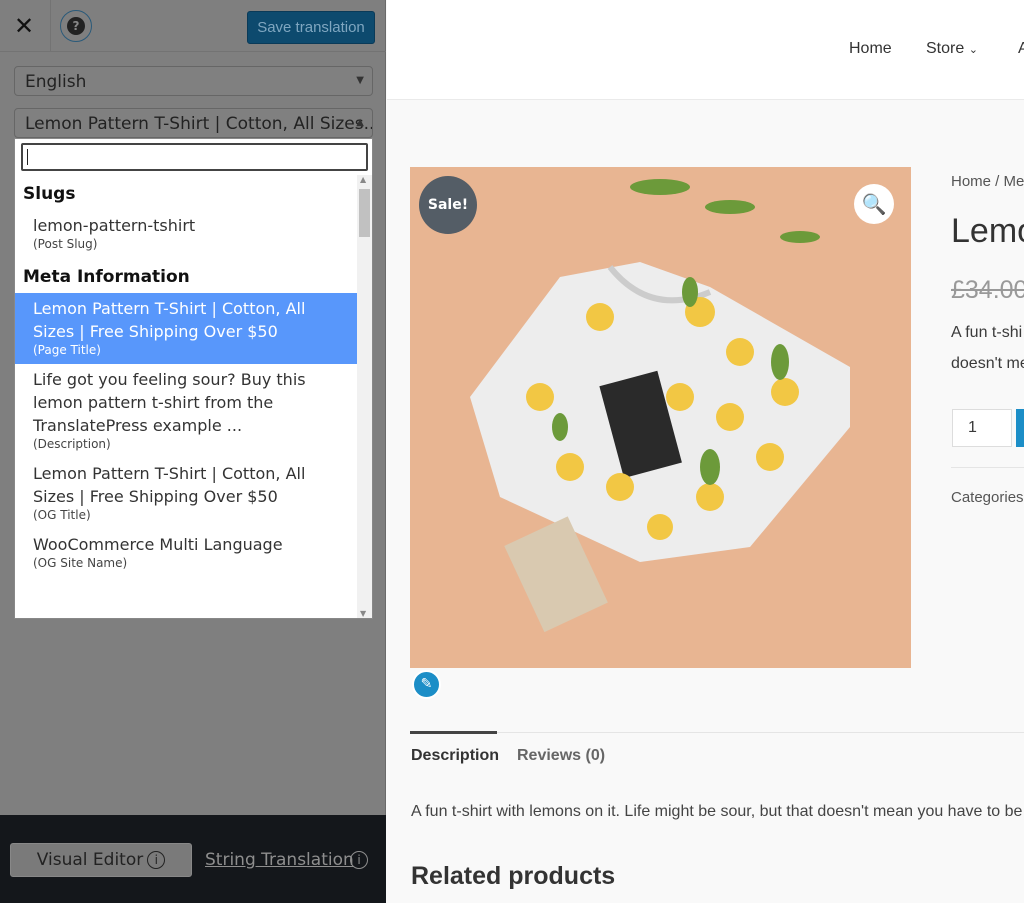 The image size is (1024, 903). I want to click on nav-store-label: Store, so click(945, 48).